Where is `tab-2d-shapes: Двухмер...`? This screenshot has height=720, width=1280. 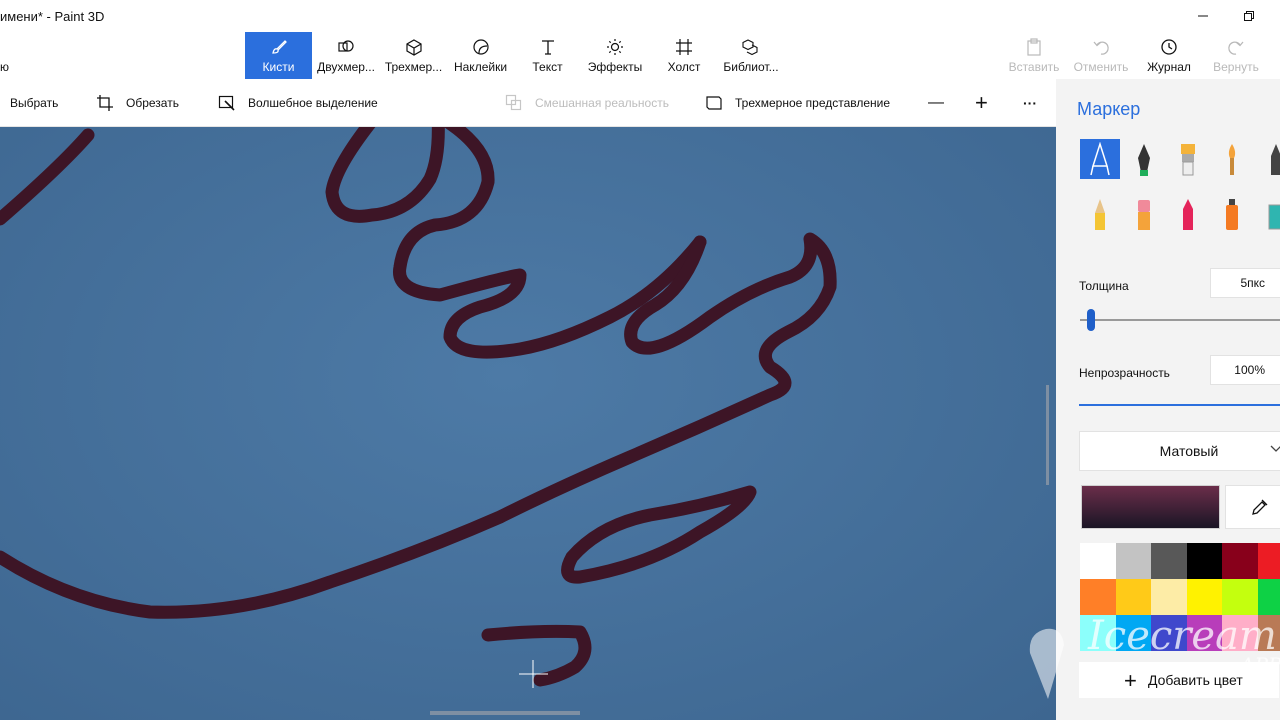 tab-2d-shapes: Двухмер... is located at coordinates (346, 55).